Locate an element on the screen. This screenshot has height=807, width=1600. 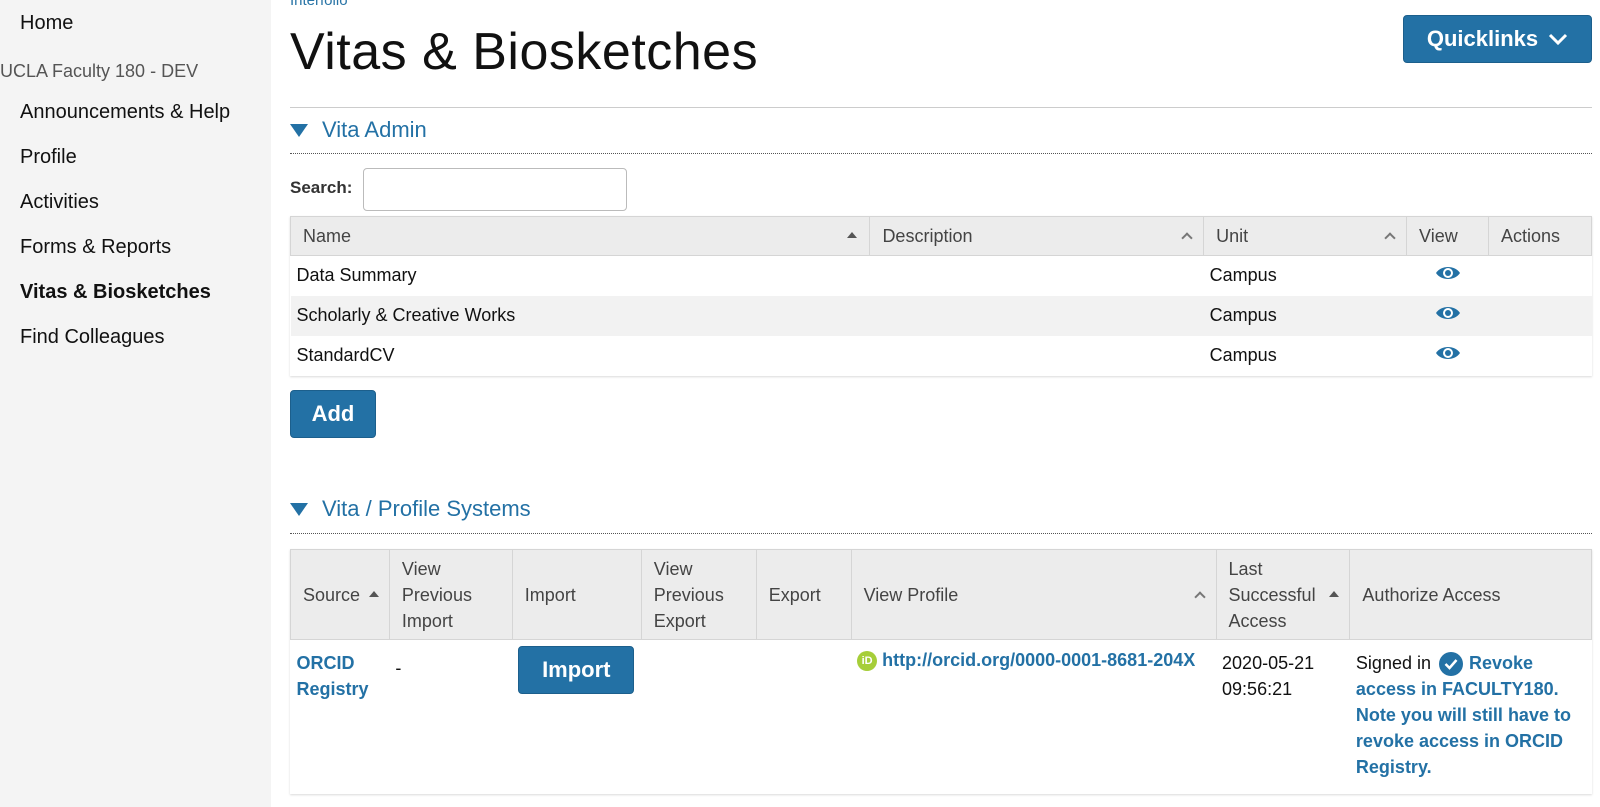
check-circle-icon is located at coordinates (1450, 664).